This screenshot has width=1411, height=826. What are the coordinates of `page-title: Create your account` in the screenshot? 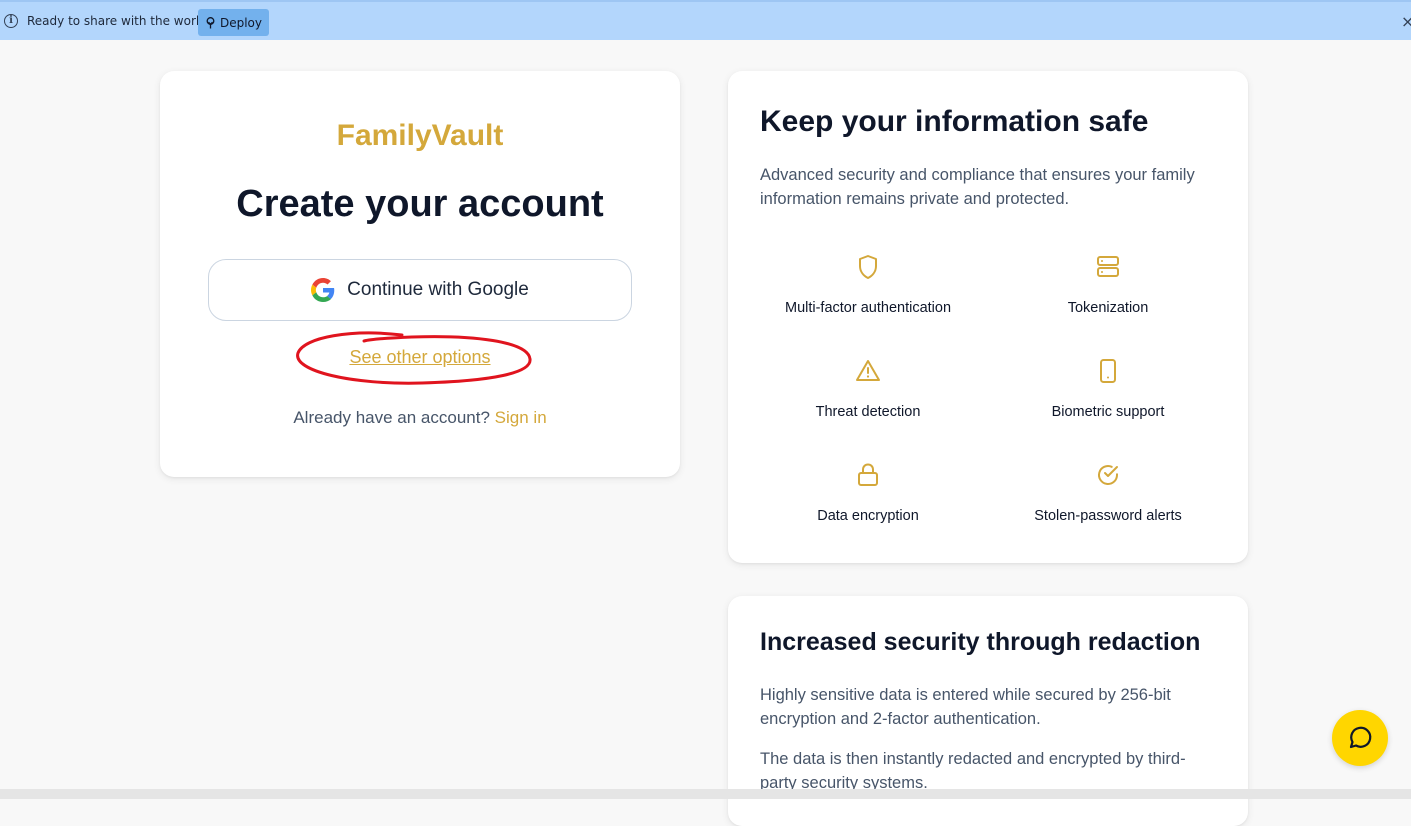 It's located at (420, 204).